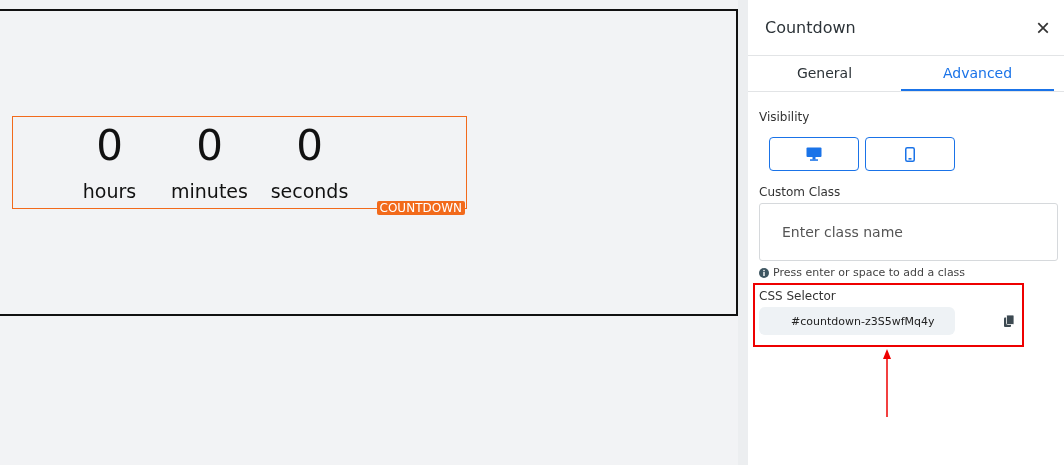  Describe the element at coordinates (869, 272) in the screenshot. I see `hint-text: Press enter or space to add a class` at that location.